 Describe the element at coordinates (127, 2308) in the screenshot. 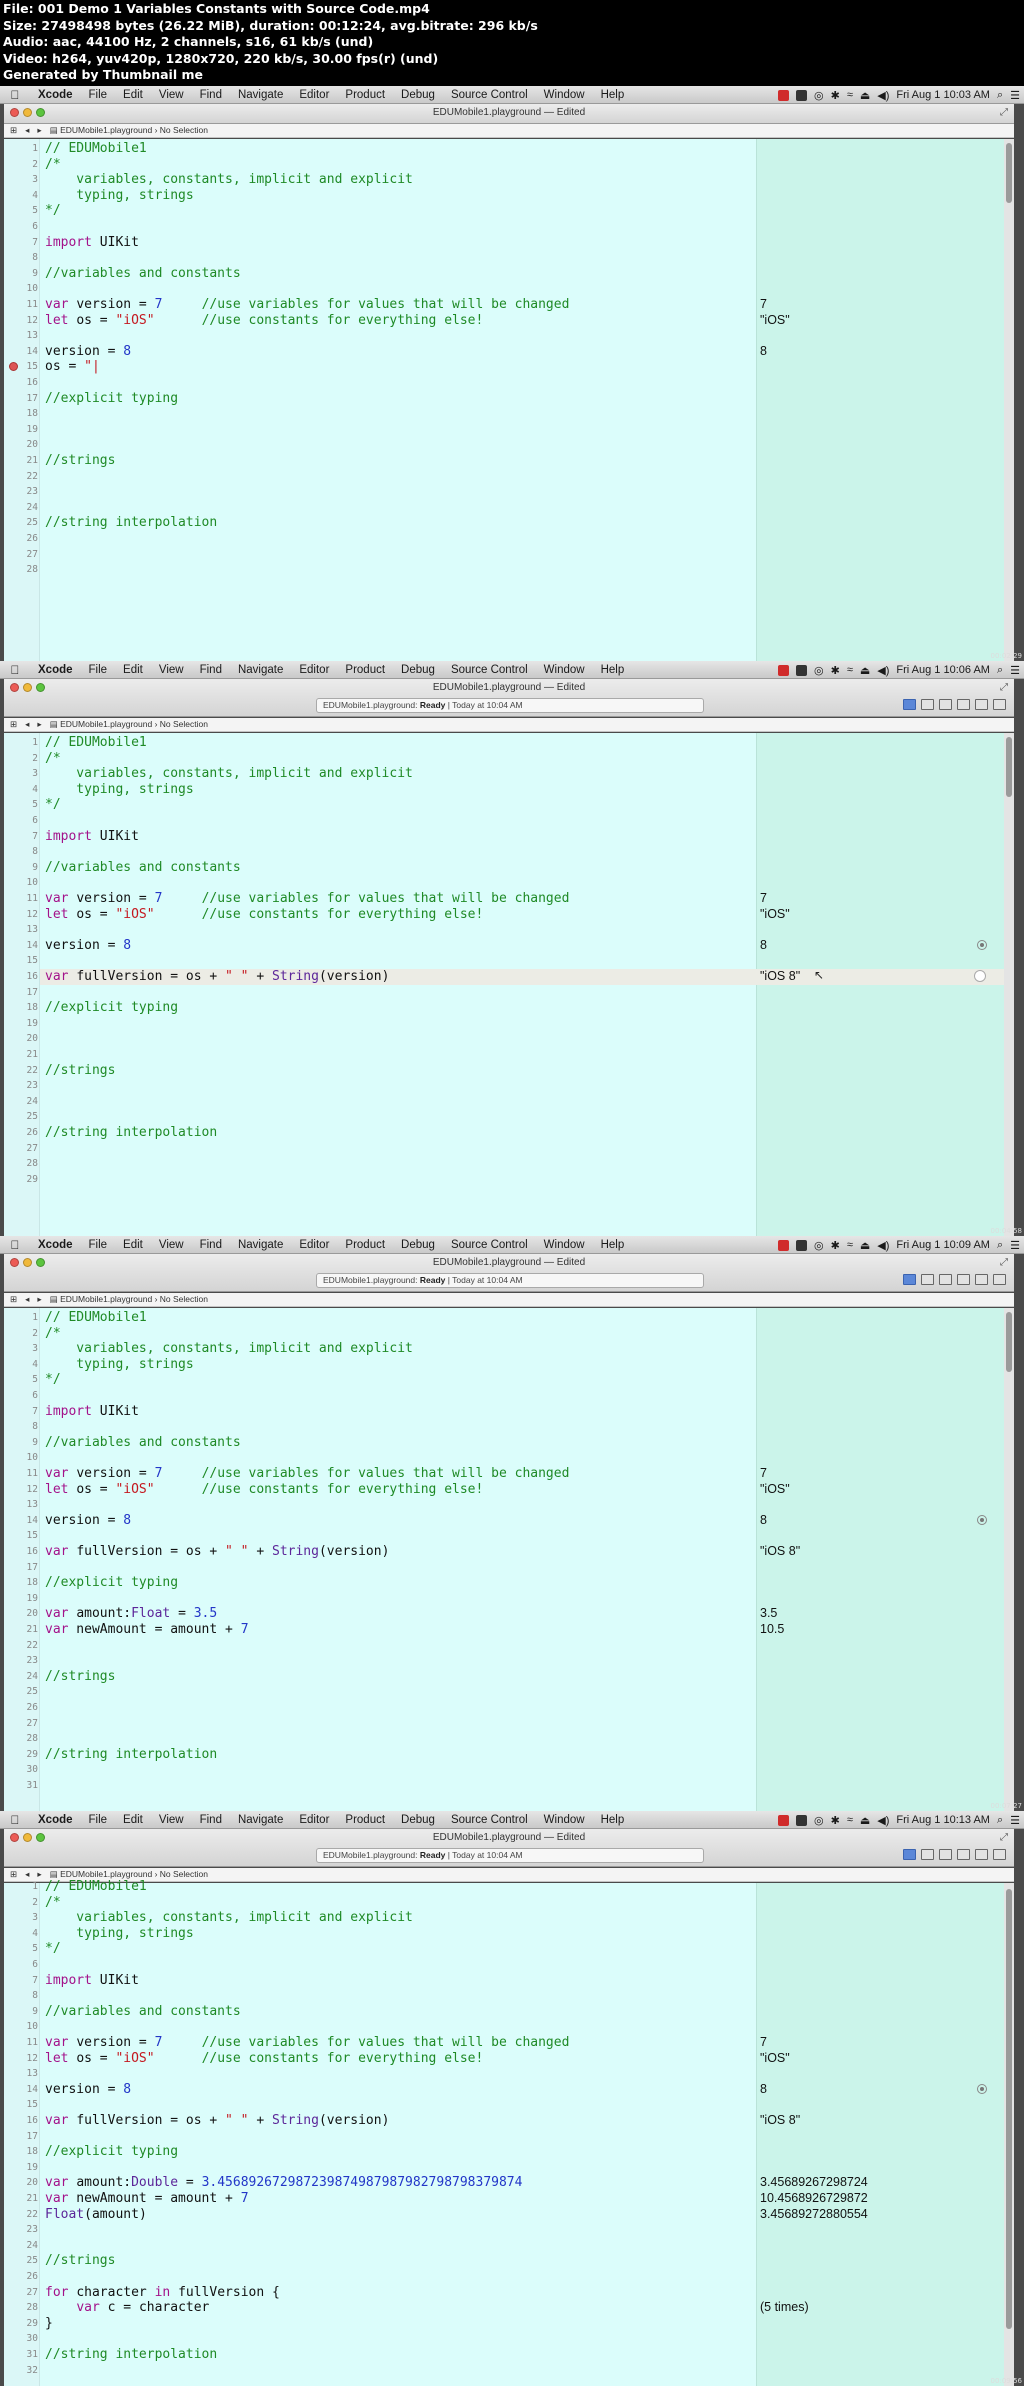

I see `code-line: var c = character` at that location.